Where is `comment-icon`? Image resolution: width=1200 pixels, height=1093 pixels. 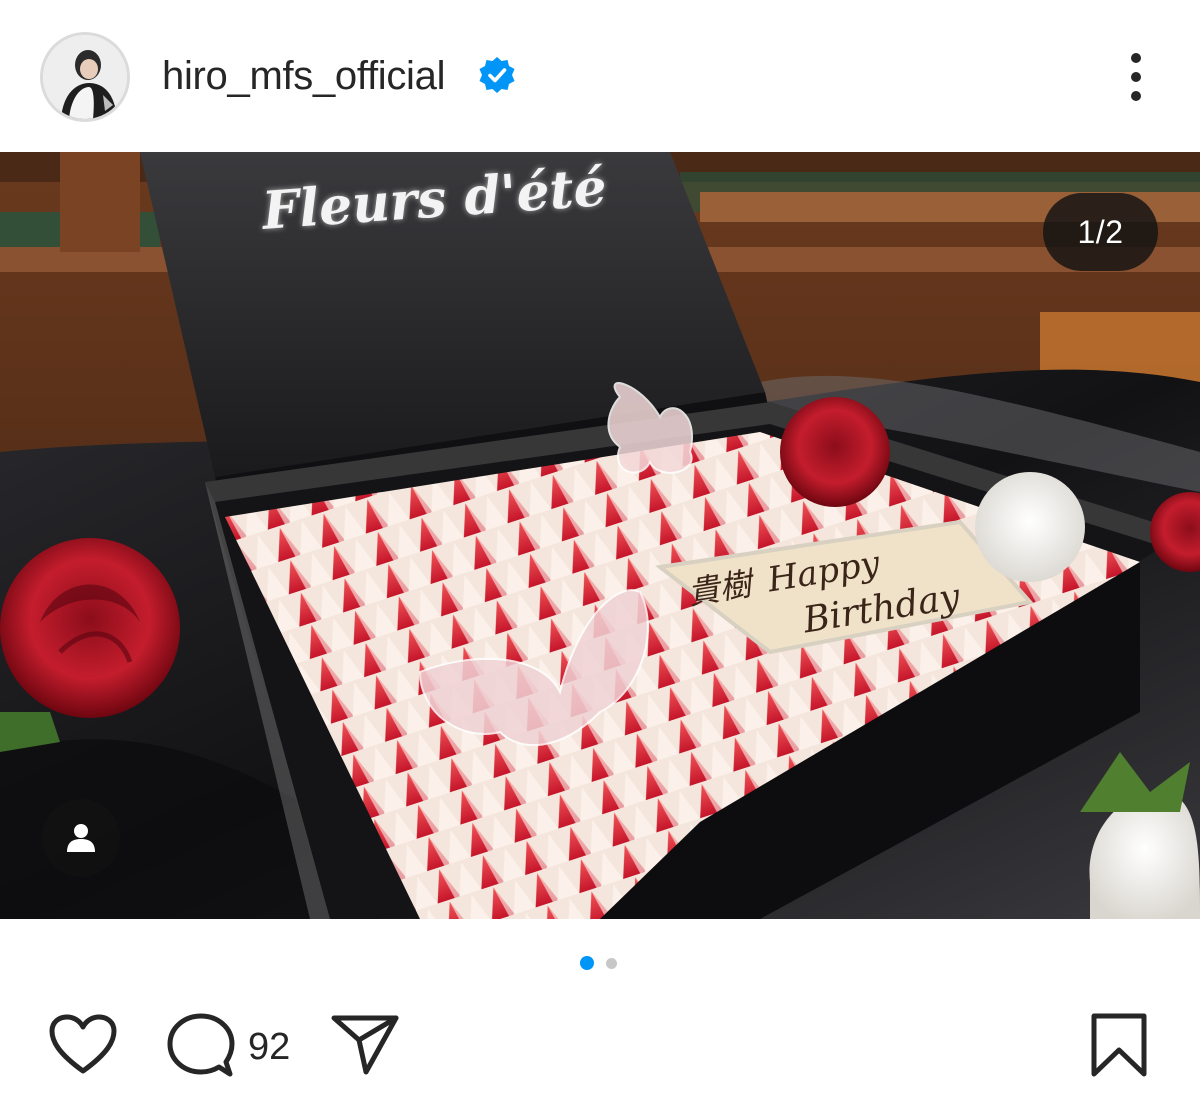
comment-icon is located at coordinates (201, 1045).